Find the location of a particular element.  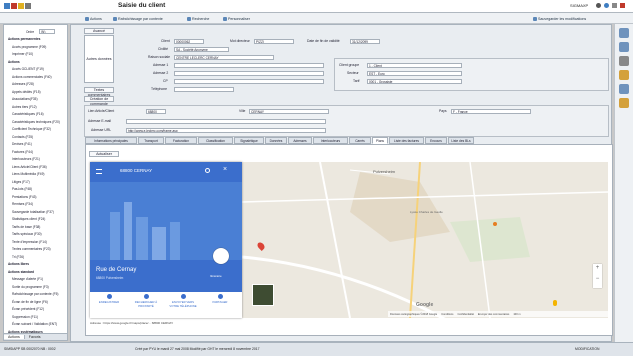

actions-menu-button: Actions is located at coordinates (93, 19).